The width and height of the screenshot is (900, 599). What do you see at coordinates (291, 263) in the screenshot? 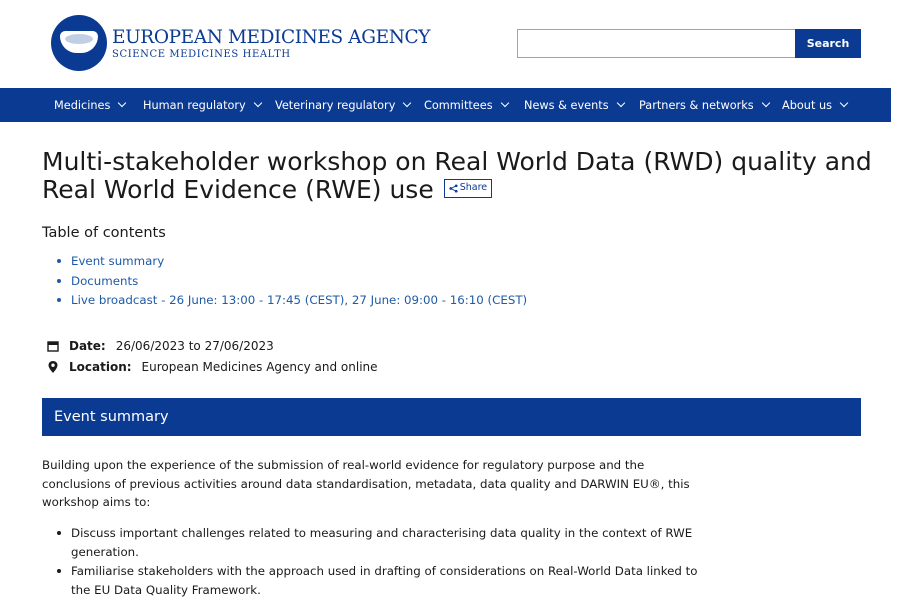
I see `toc-link-event-summary: Event summary` at bounding box center [291, 263].